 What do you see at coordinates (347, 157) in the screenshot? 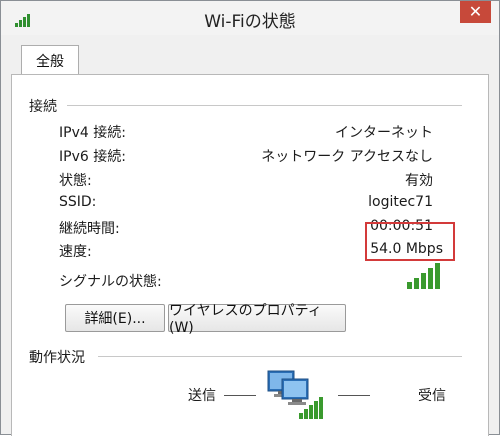
I see `ipv6-value: ネットワーク アクセスなし` at bounding box center [347, 157].